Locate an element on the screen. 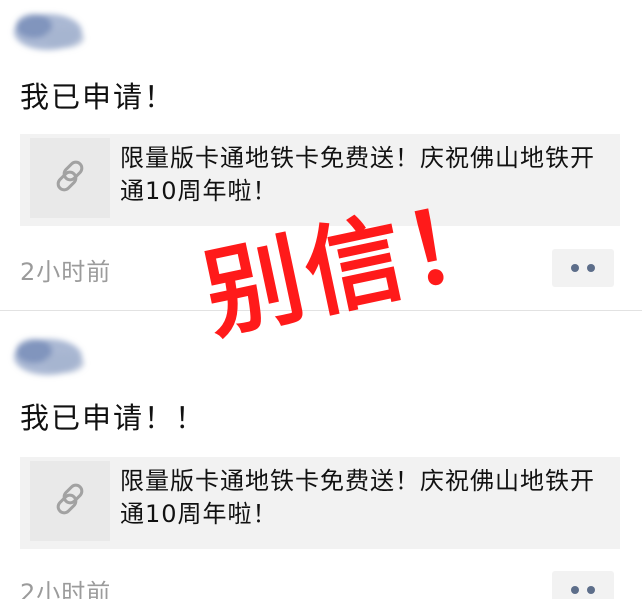 The height and width of the screenshot is (599, 642). post-text: 我已申请！ is located at coordinates (98, 97).